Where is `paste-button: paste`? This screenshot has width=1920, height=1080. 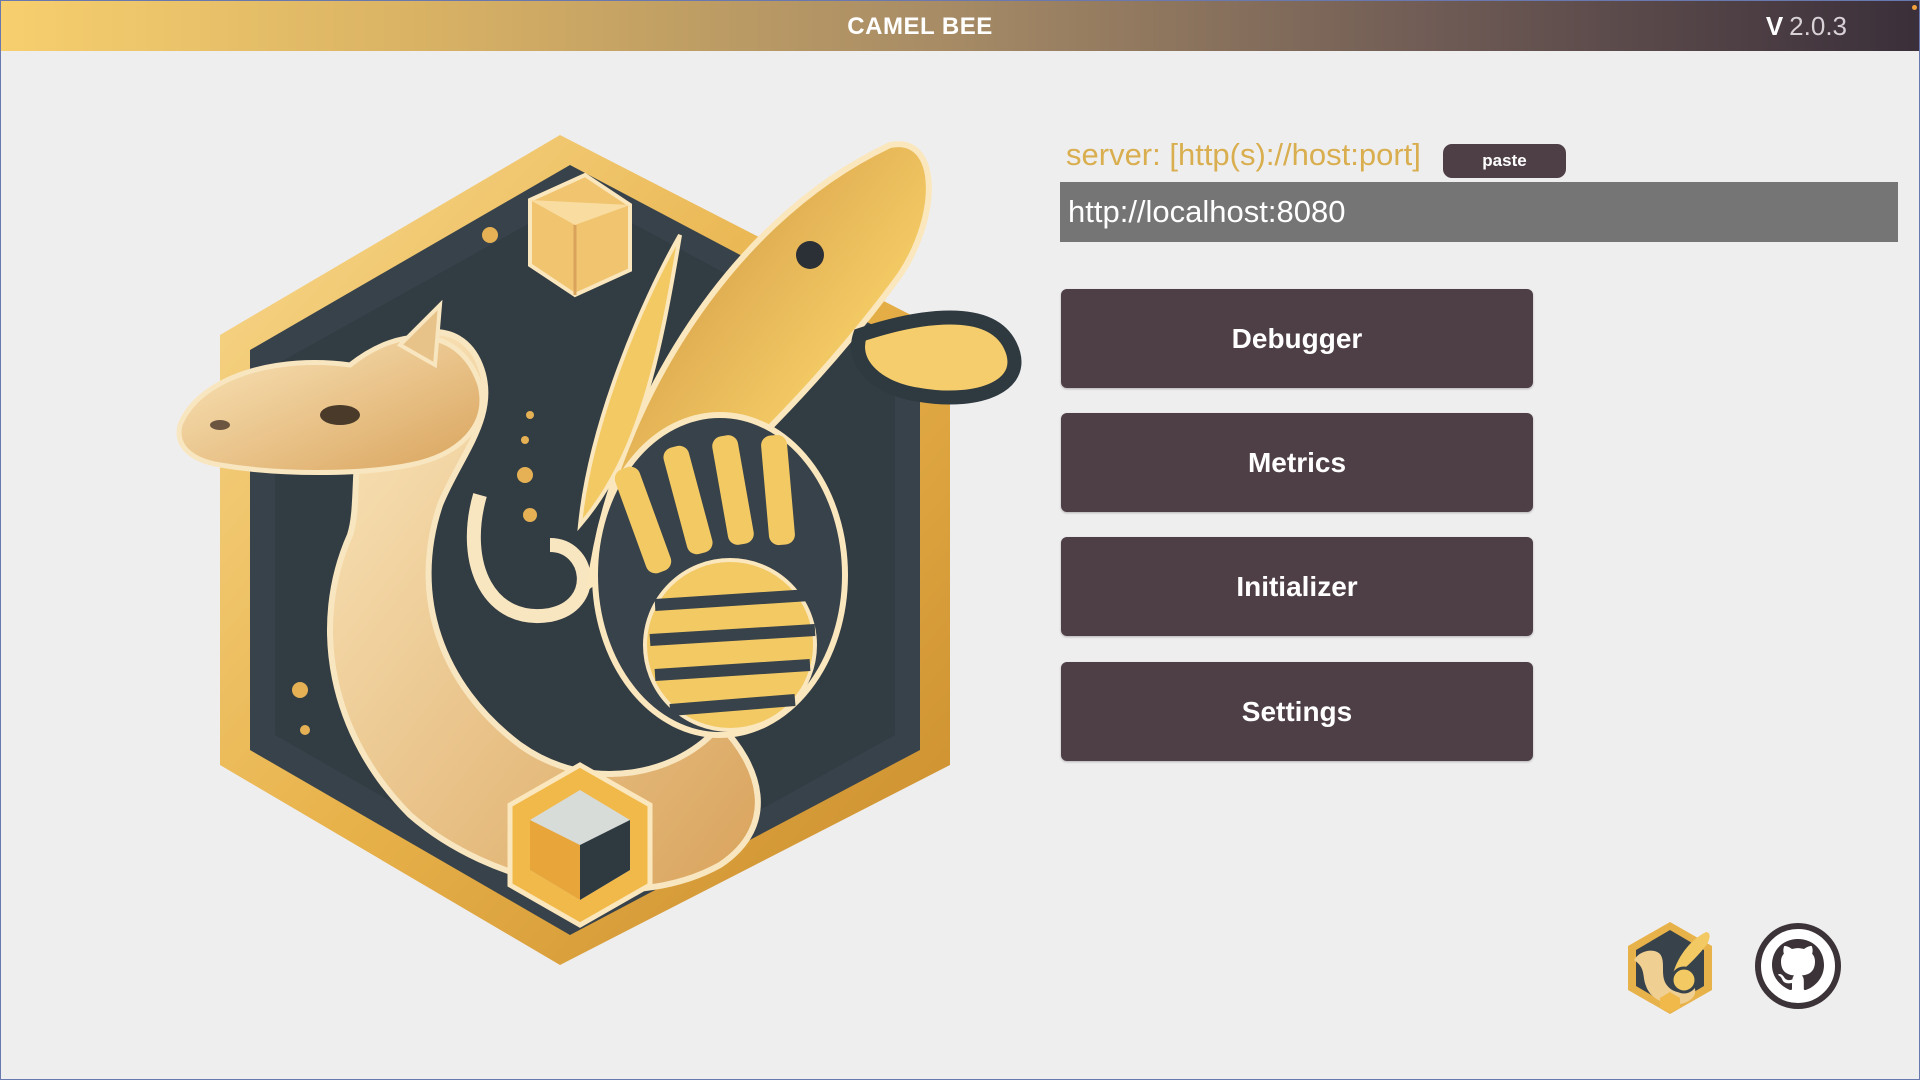 paste-button: paste is located at coordinates (1504, 161).